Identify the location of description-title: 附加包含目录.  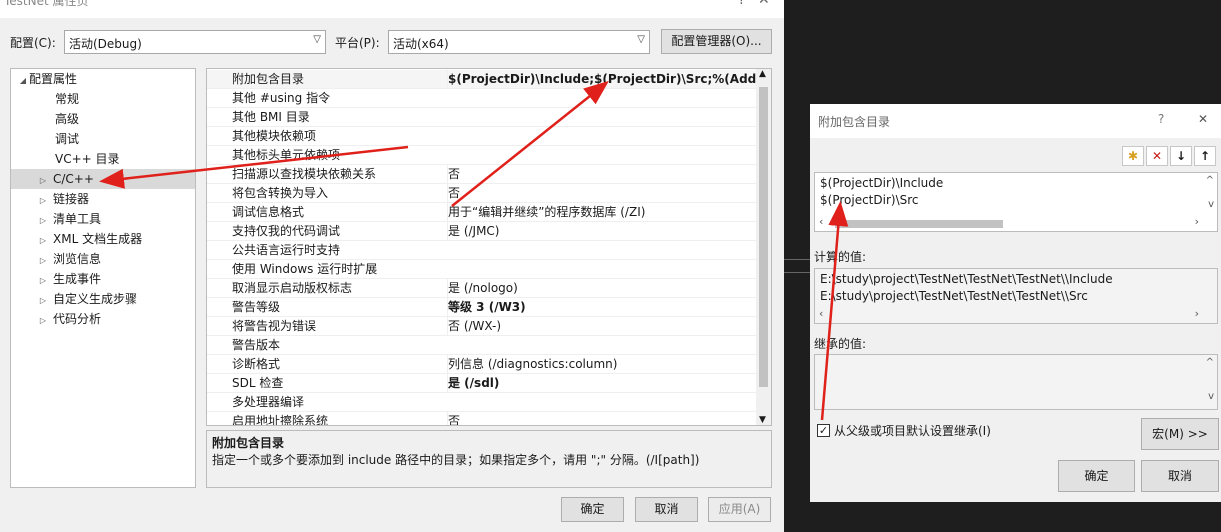
(248, 443).